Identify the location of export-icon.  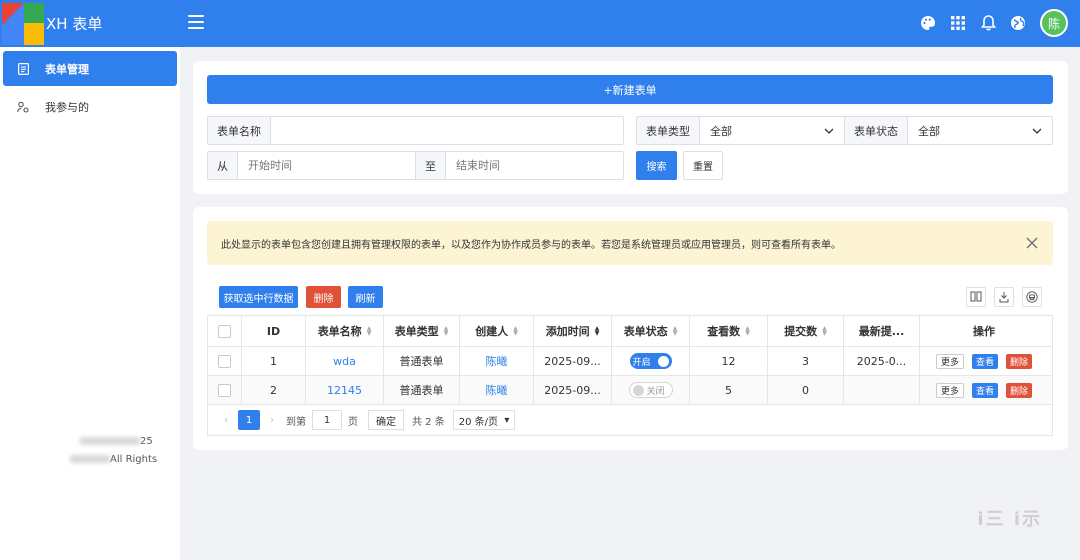
(1004, 297).